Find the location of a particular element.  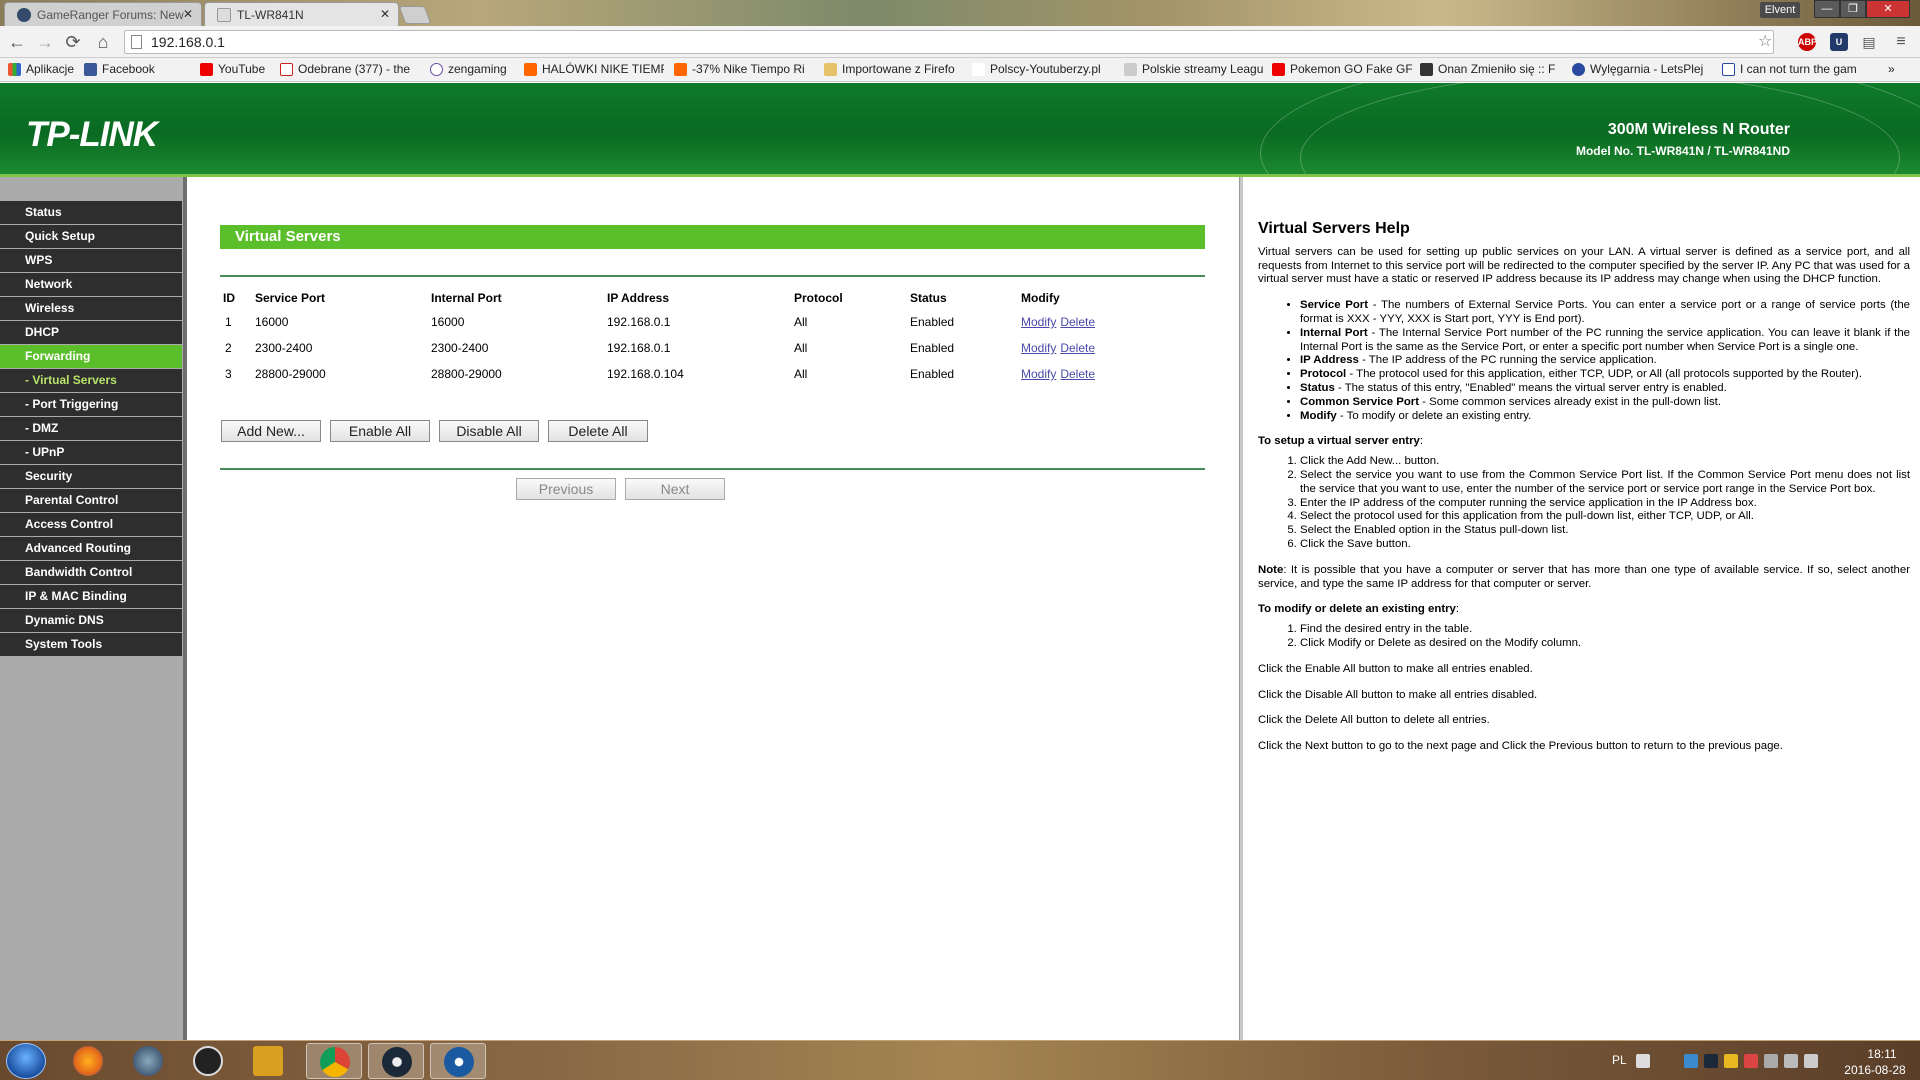

teamspeak-icon is located at coordinates (148, 1061).